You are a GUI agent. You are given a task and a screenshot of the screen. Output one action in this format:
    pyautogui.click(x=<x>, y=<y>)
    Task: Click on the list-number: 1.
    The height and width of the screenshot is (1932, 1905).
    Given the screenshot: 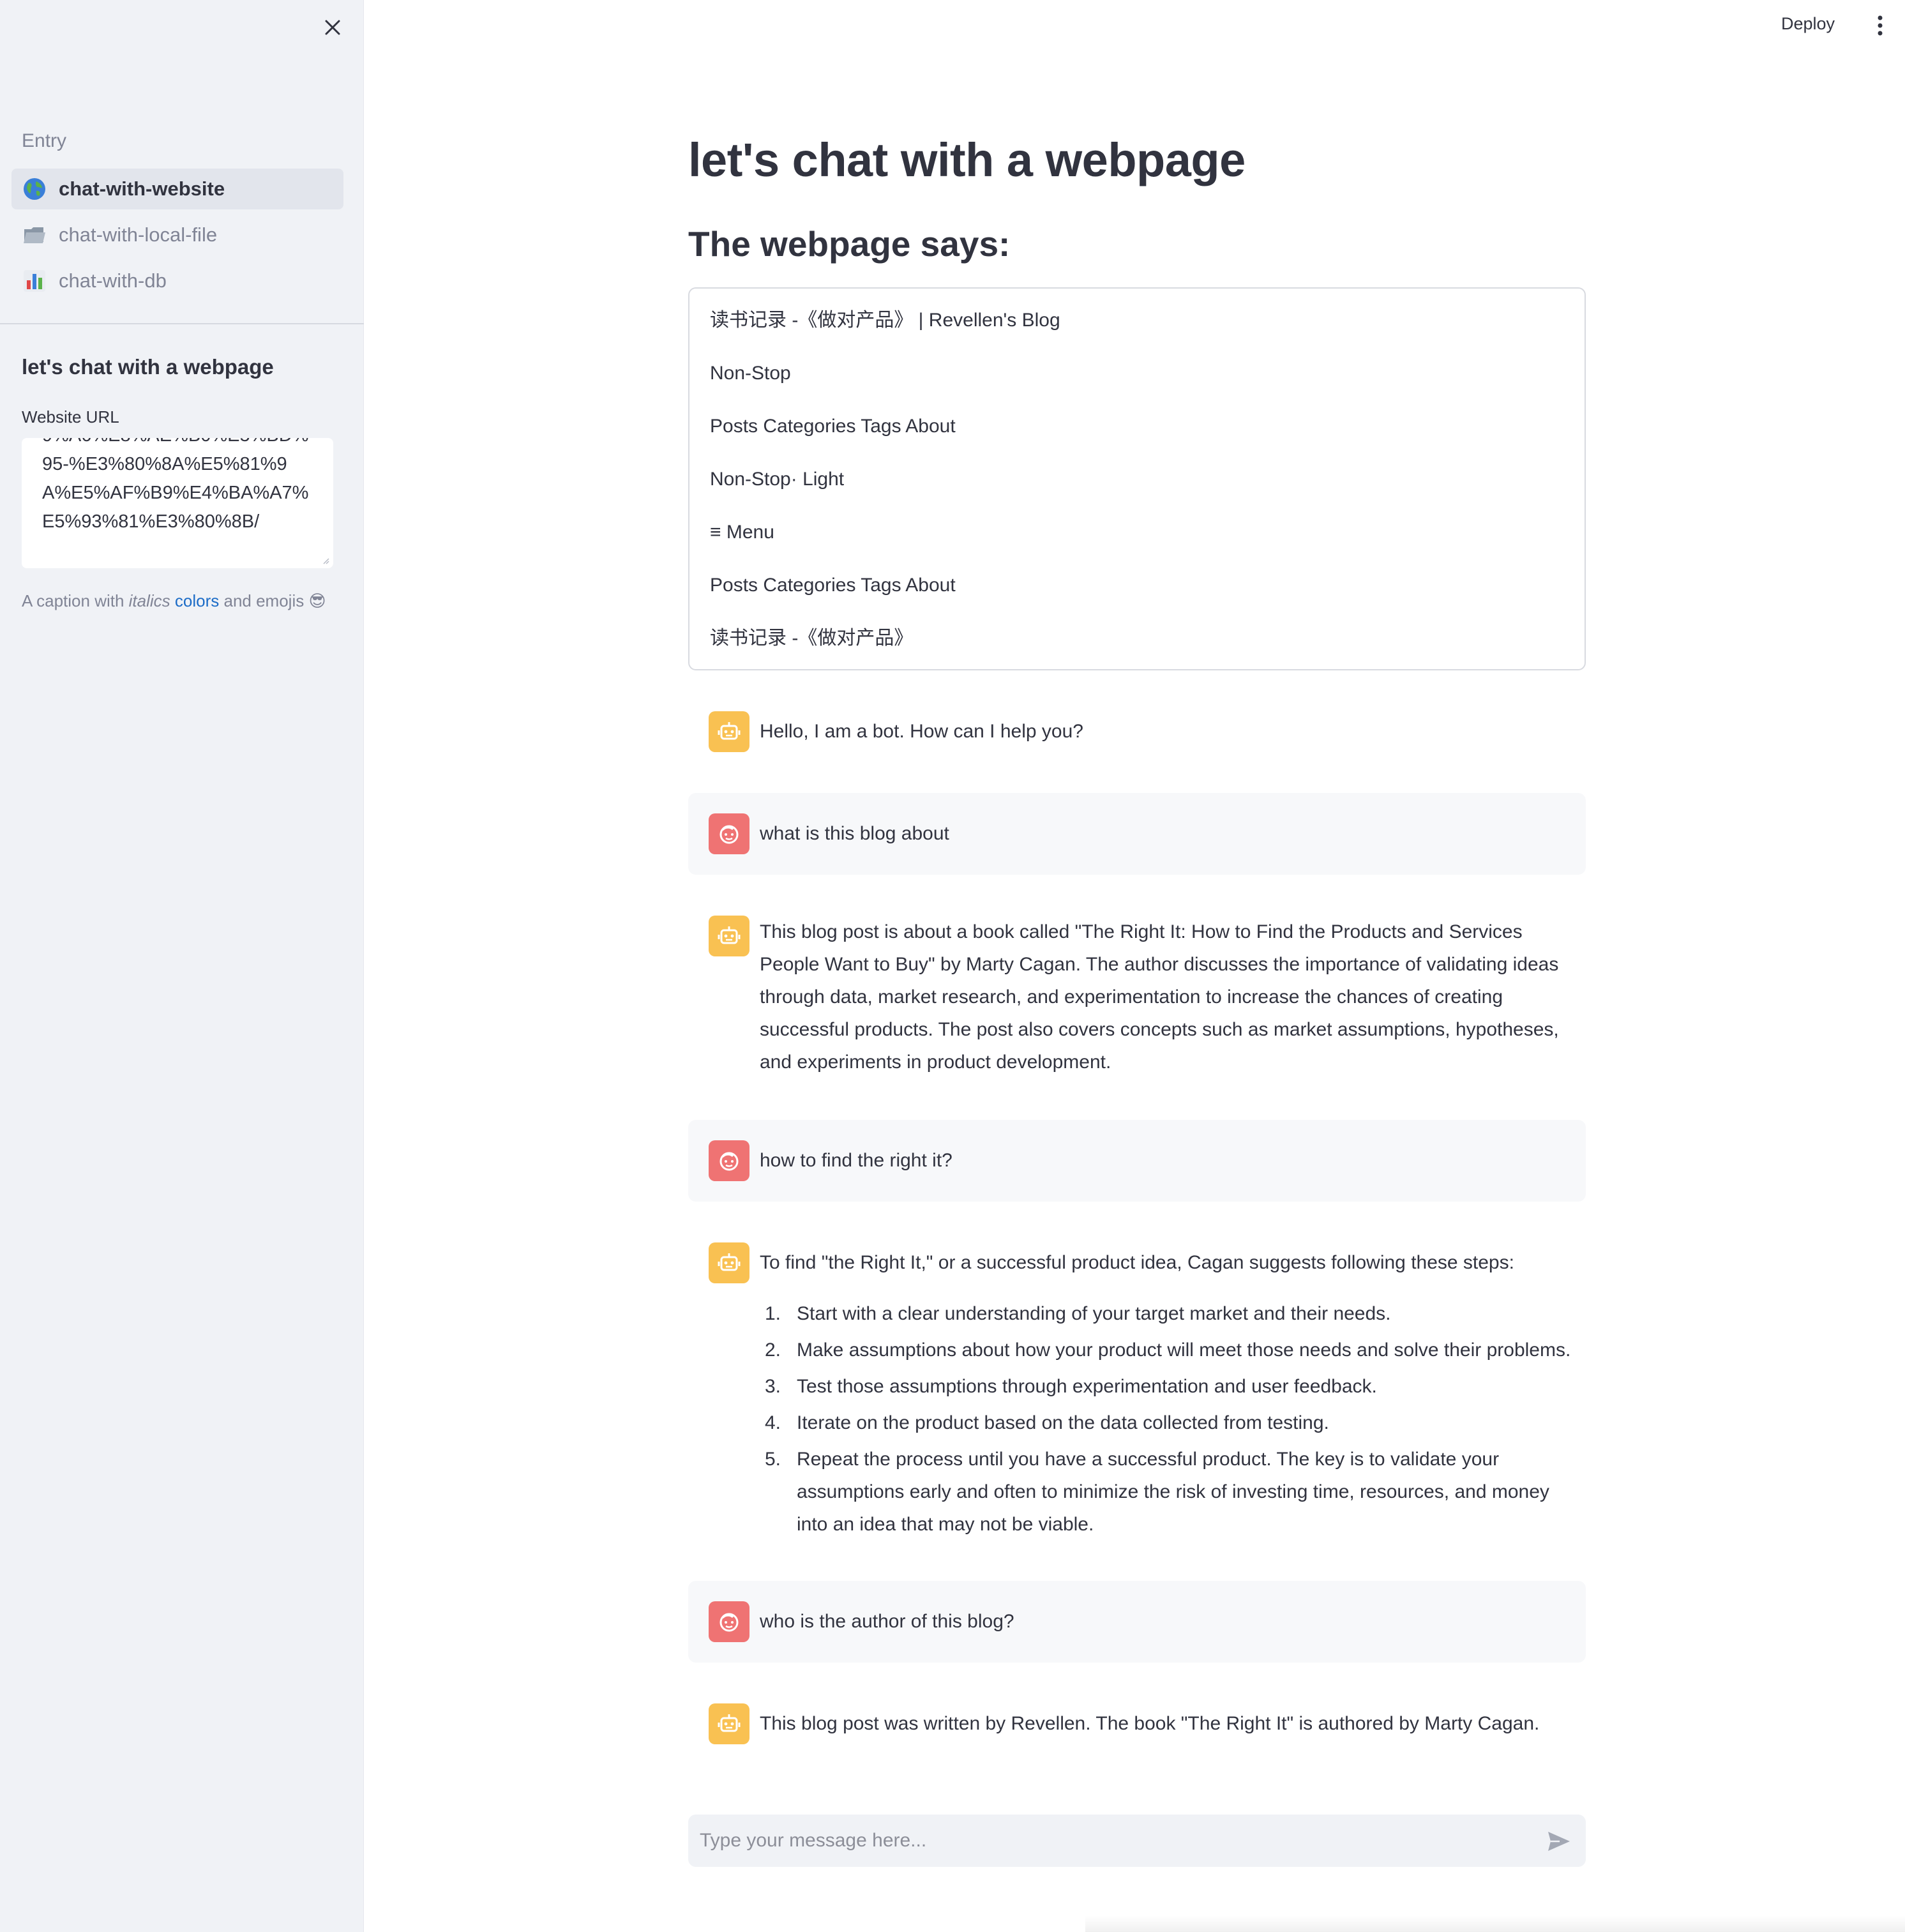 What is the action you would take?
    pyautogui.click(x=773, y=1313)
    